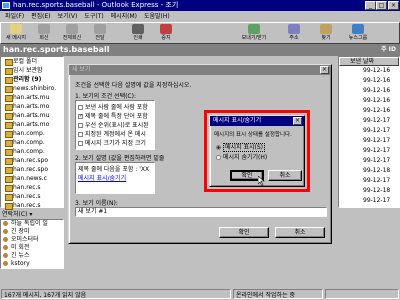  I want to click on status-online: 온라인에서 작업하는 중, so click(278, 294).